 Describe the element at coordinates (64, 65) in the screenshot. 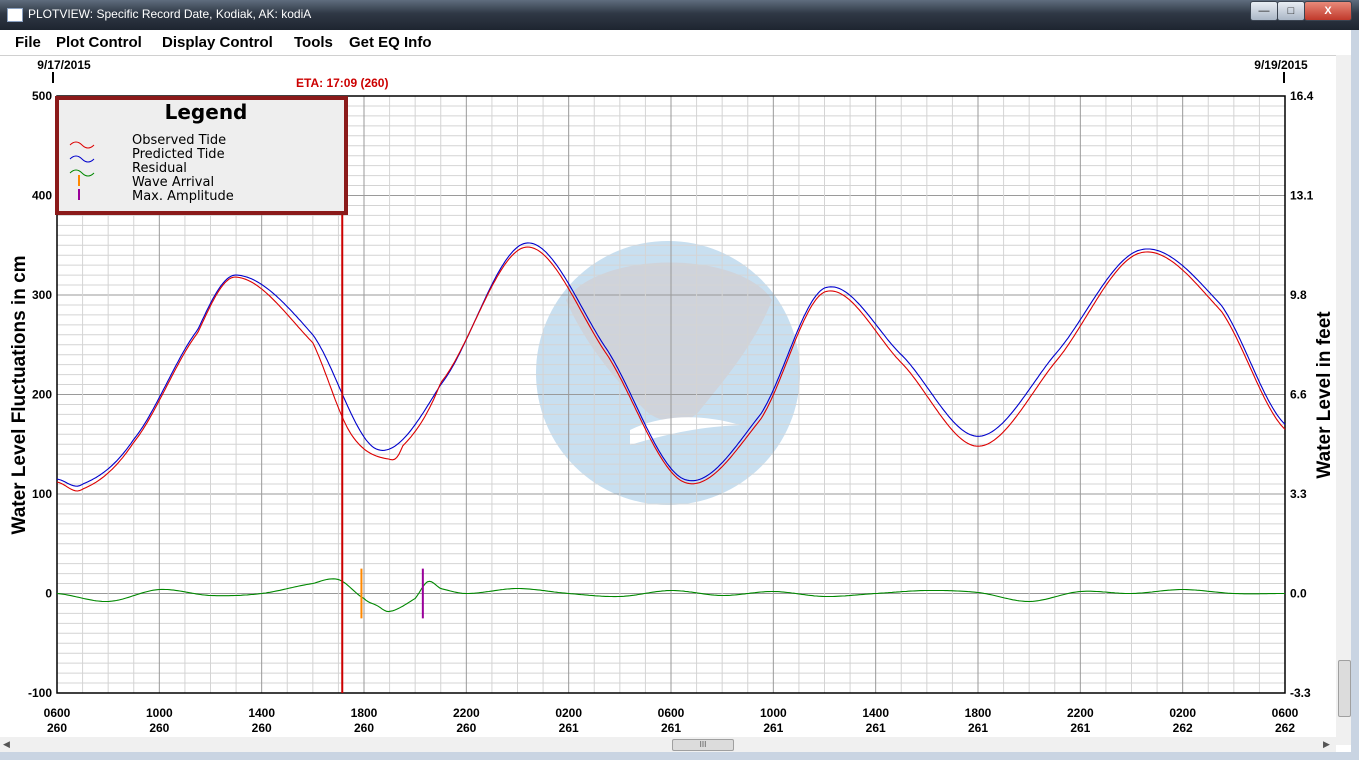

I see `start-date-label: 9/17/2015` at that location.